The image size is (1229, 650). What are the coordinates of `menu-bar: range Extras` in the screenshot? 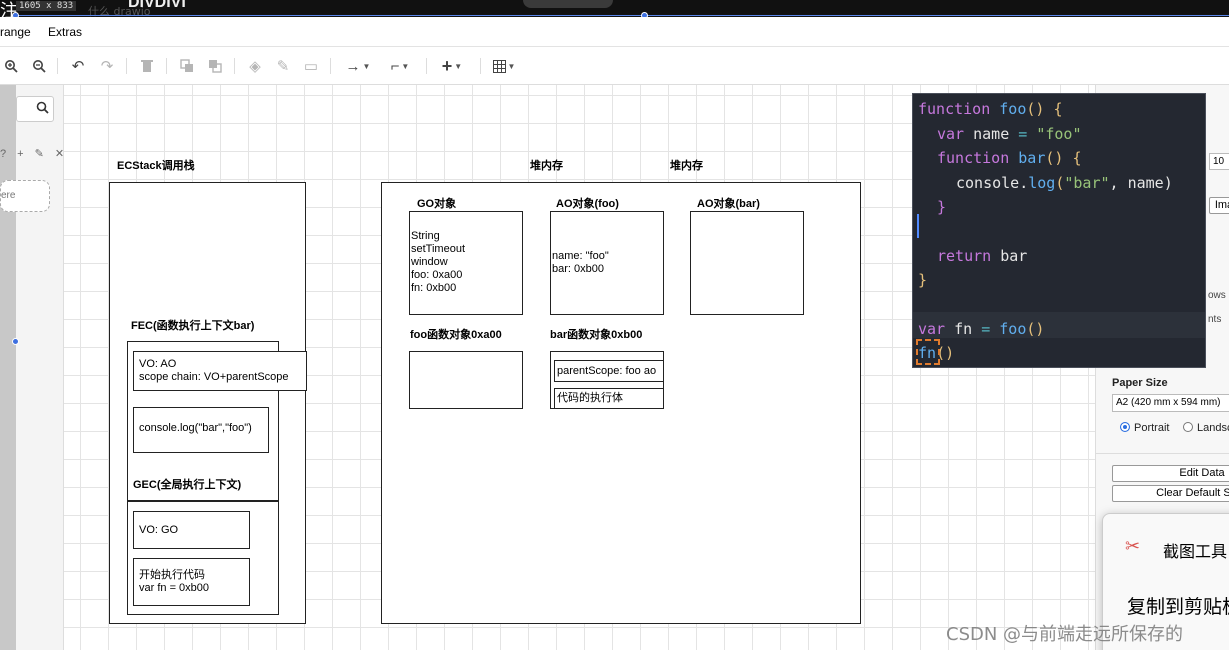 It's located at (614, 32).